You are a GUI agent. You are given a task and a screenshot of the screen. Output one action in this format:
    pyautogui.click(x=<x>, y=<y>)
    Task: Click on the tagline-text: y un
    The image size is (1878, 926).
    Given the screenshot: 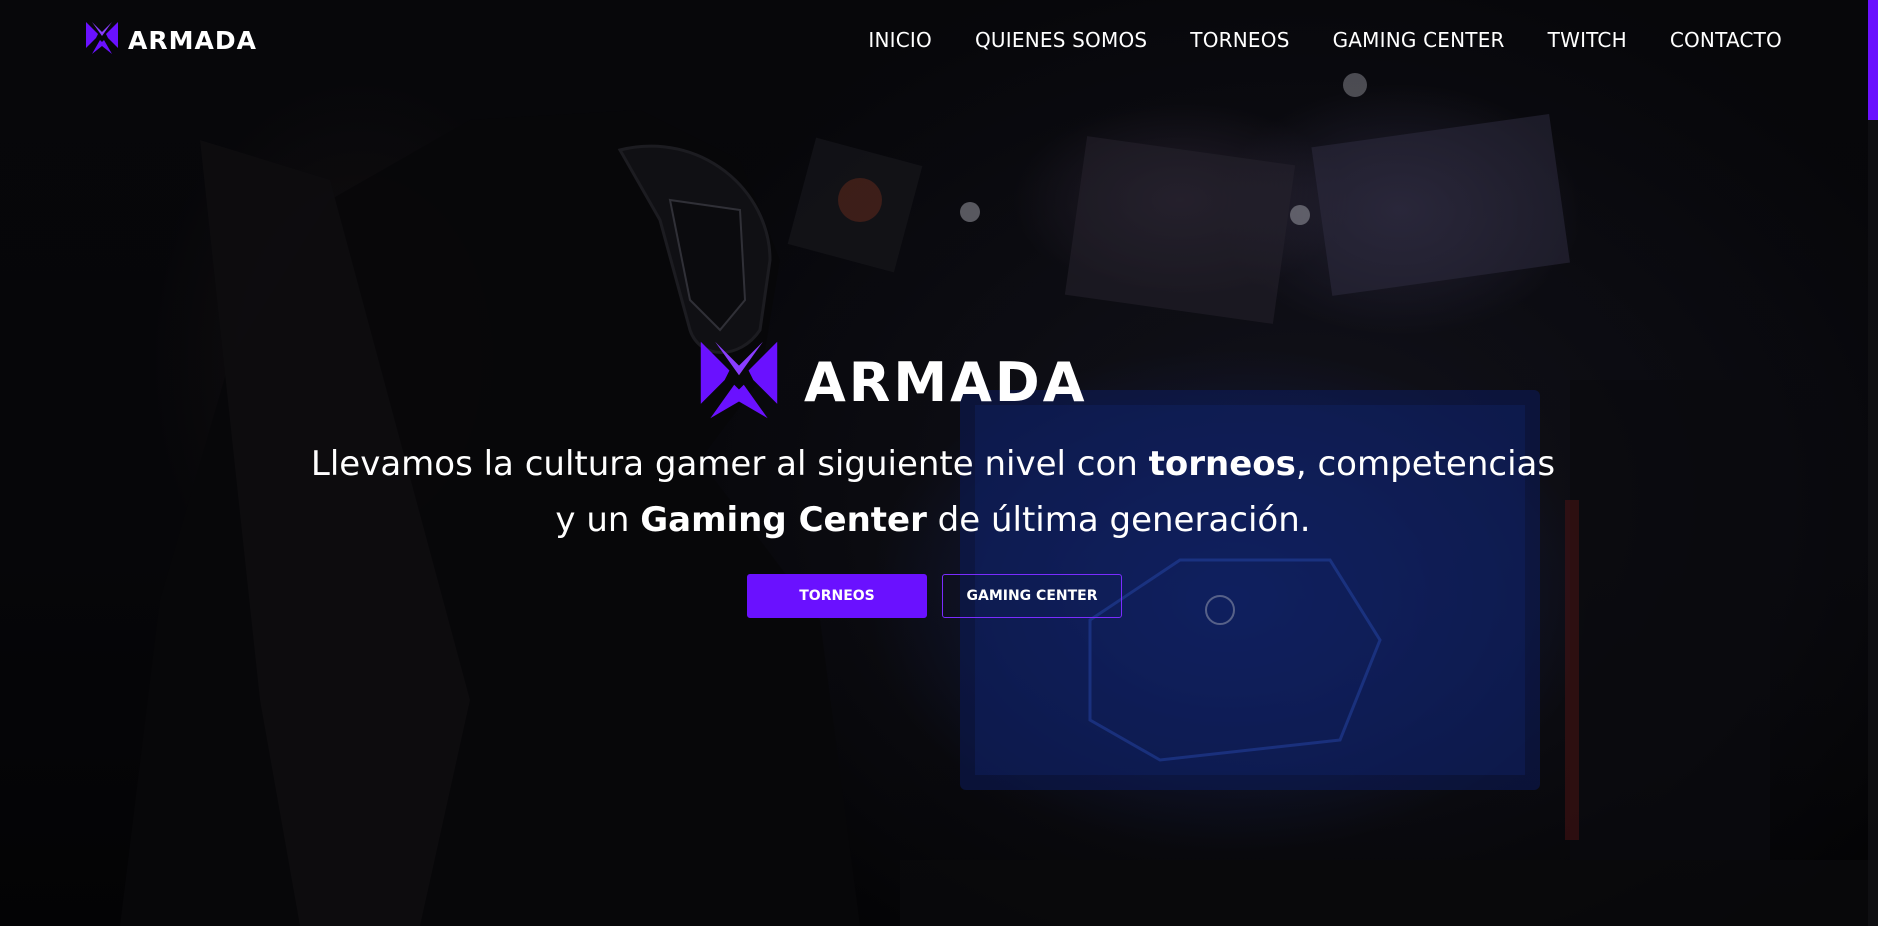 What is the action you would take?
    pyautogui.click(x=598, y=520)
    